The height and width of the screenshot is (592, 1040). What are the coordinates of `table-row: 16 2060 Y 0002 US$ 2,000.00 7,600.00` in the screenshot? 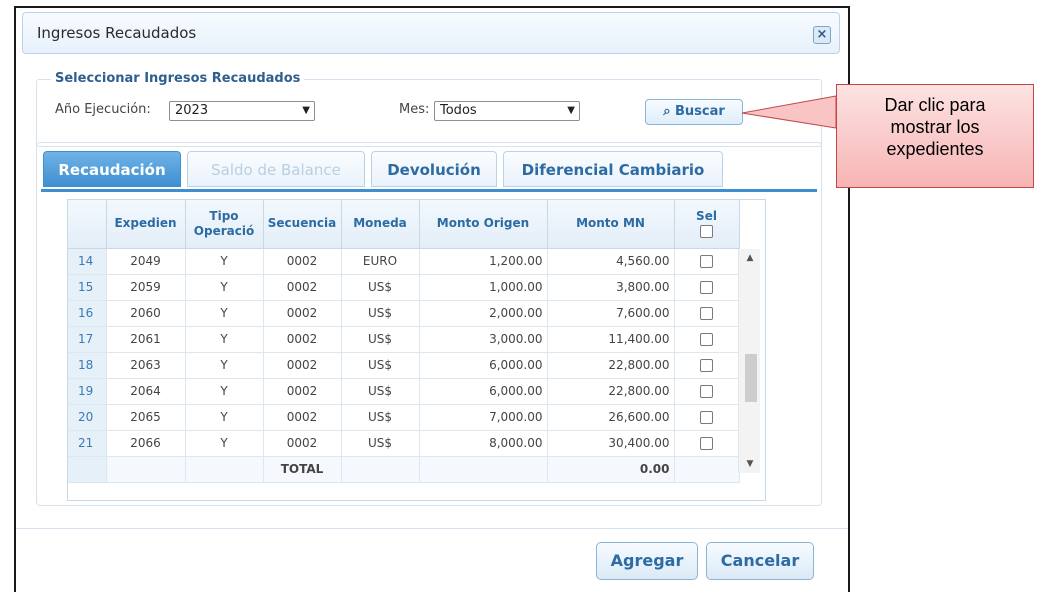 It's located at (404, 313).